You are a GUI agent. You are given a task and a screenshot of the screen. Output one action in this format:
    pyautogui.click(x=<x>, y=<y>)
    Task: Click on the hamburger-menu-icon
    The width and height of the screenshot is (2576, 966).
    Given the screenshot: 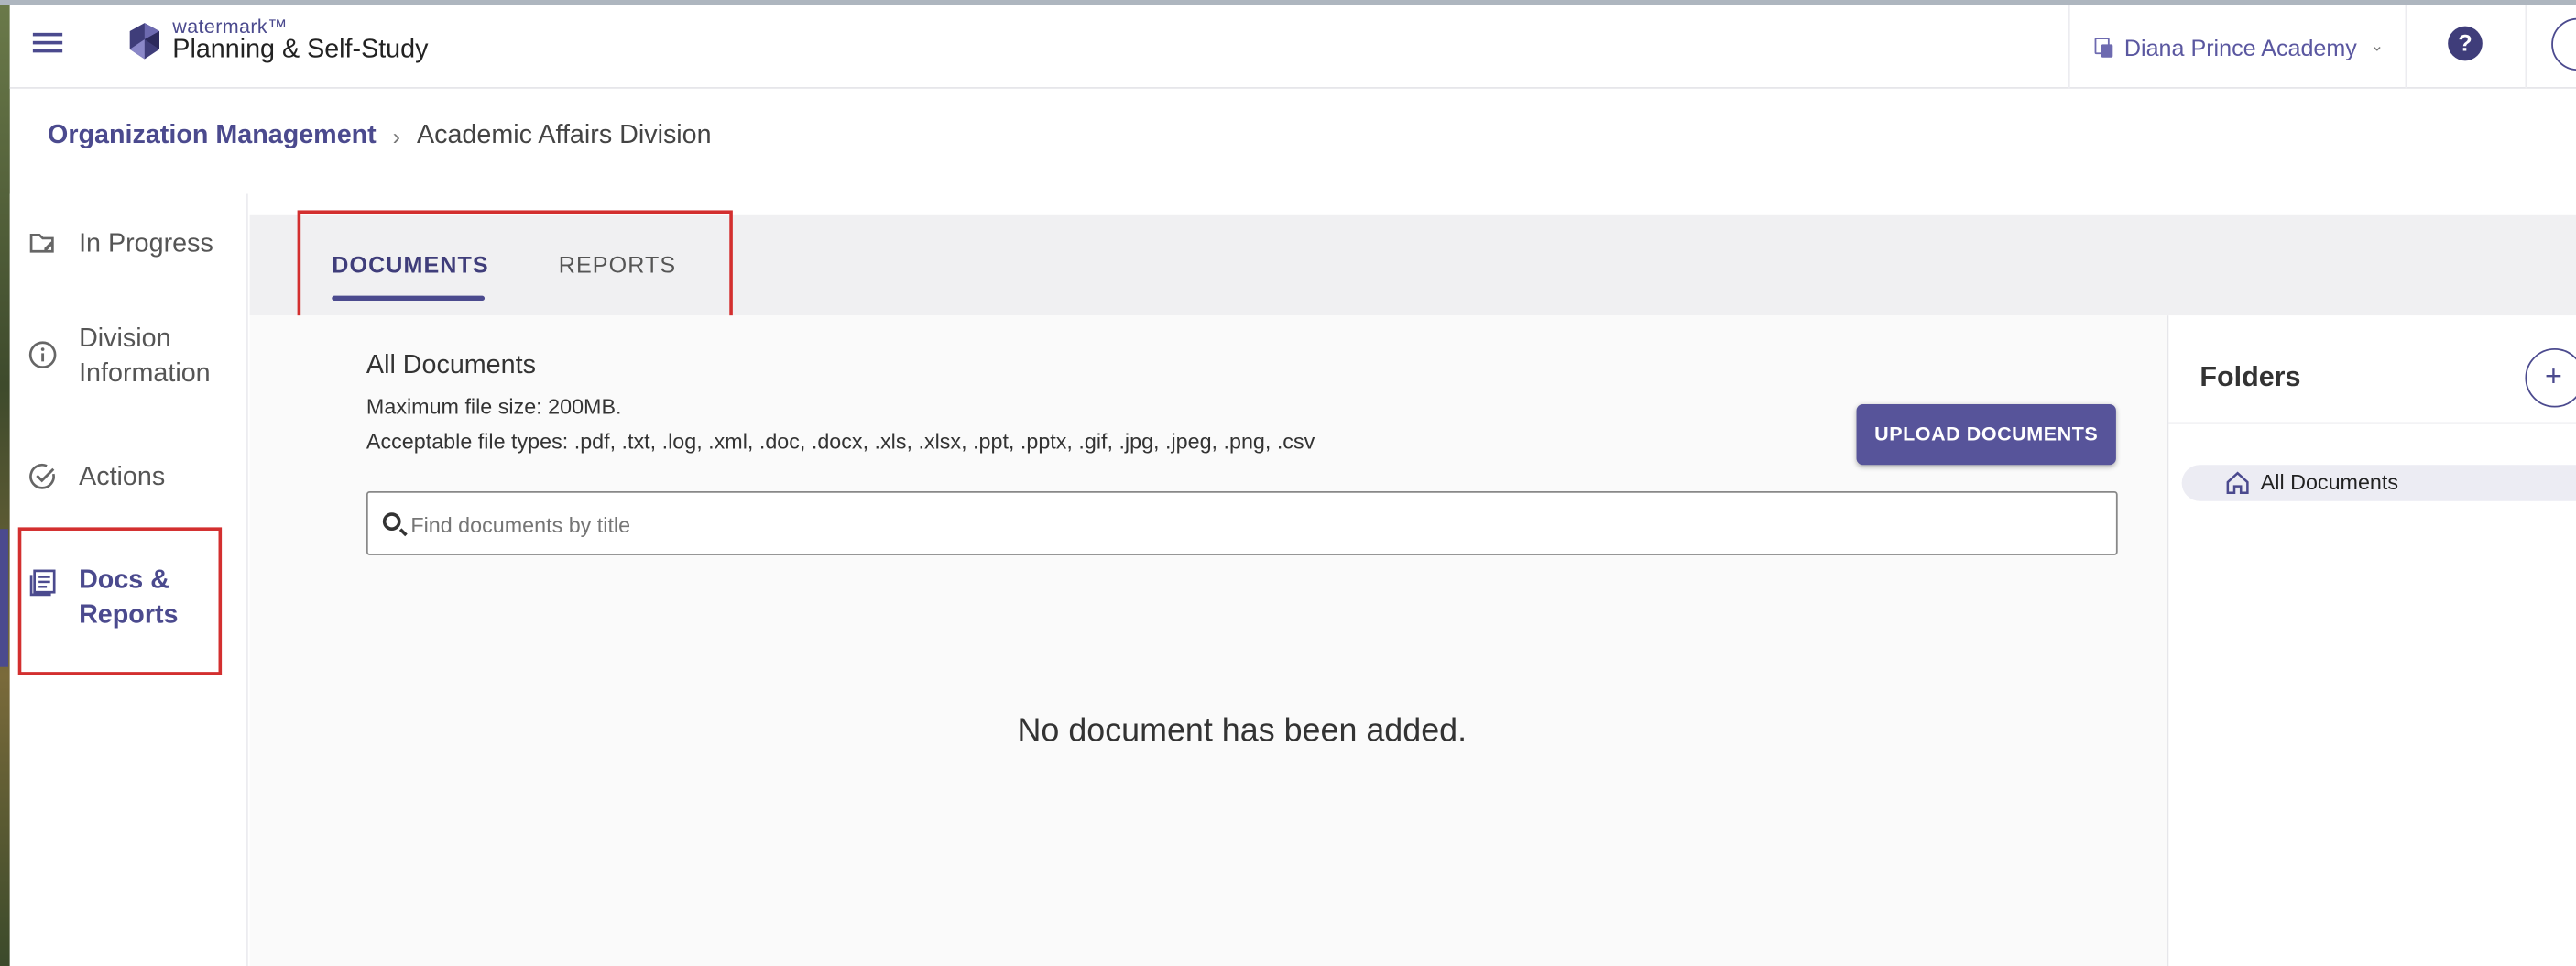 What is the action you would take?
    pyautogui.click(x=49, y=40)
    